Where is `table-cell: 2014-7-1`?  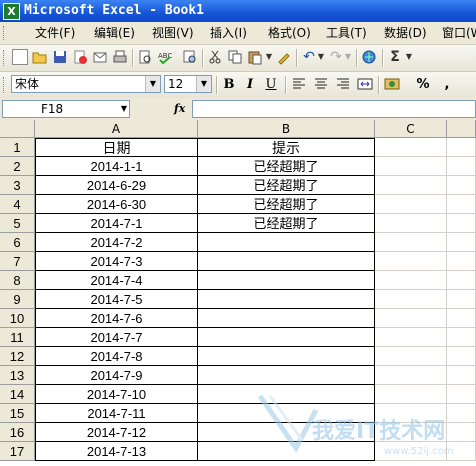
table-cell: 2014-7-1 is located at coordinates (116, 223).